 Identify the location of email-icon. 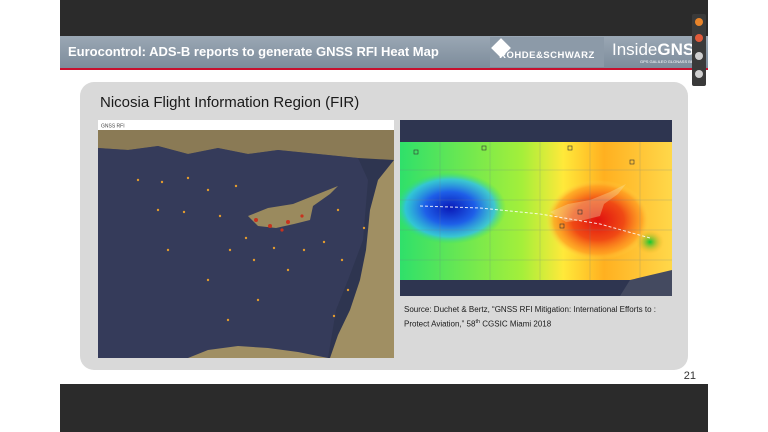
(699, 56).